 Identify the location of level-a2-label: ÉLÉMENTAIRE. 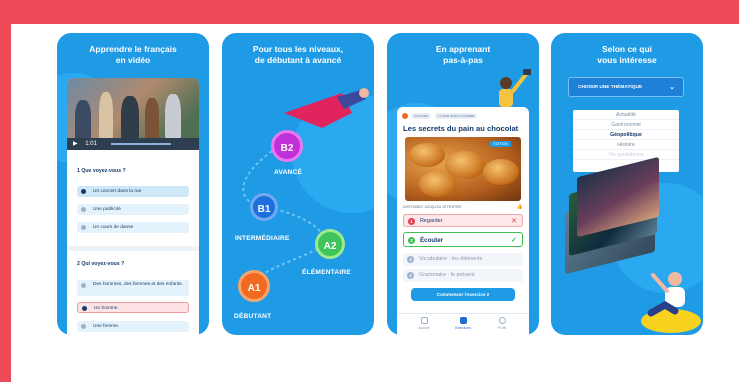
(326, 272).